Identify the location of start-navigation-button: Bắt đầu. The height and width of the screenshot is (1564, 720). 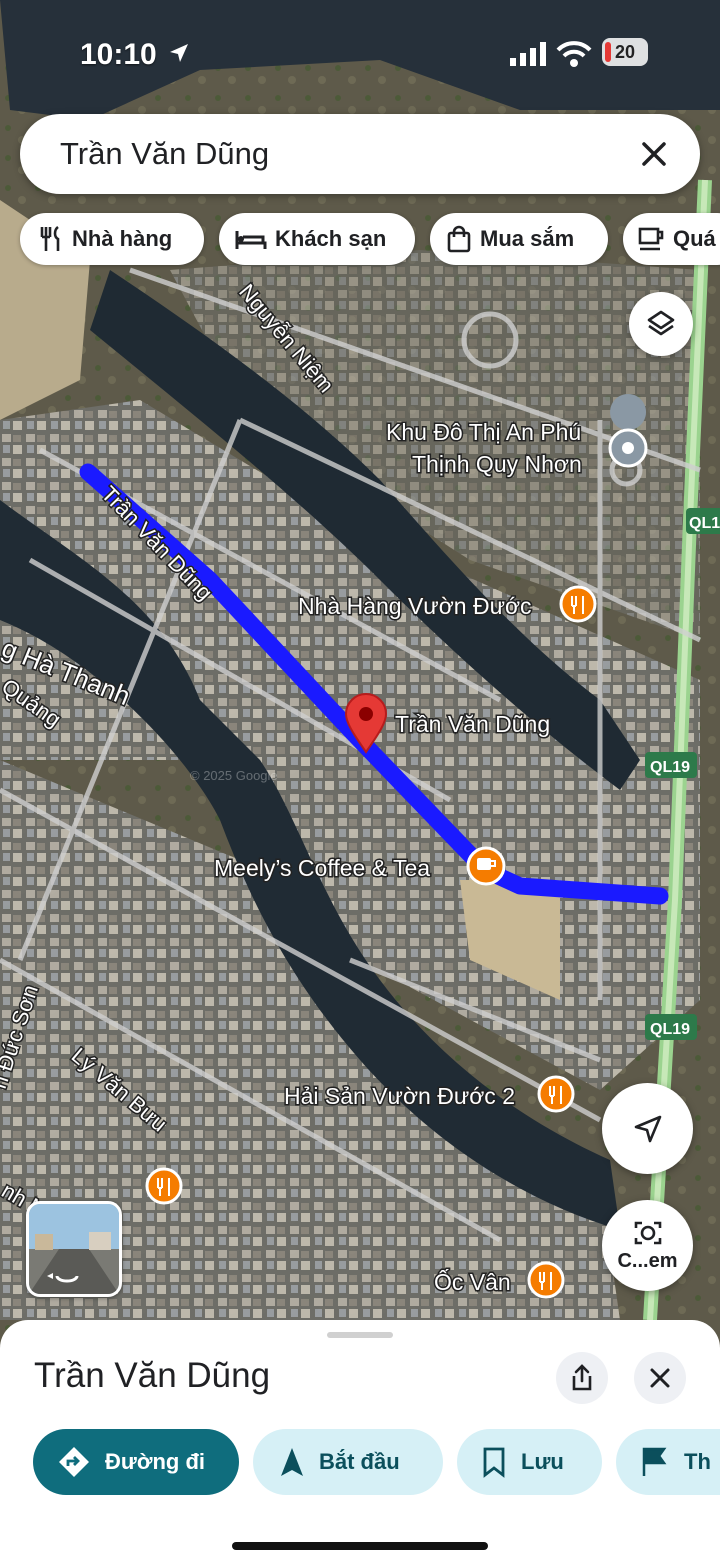
(348, 1462).